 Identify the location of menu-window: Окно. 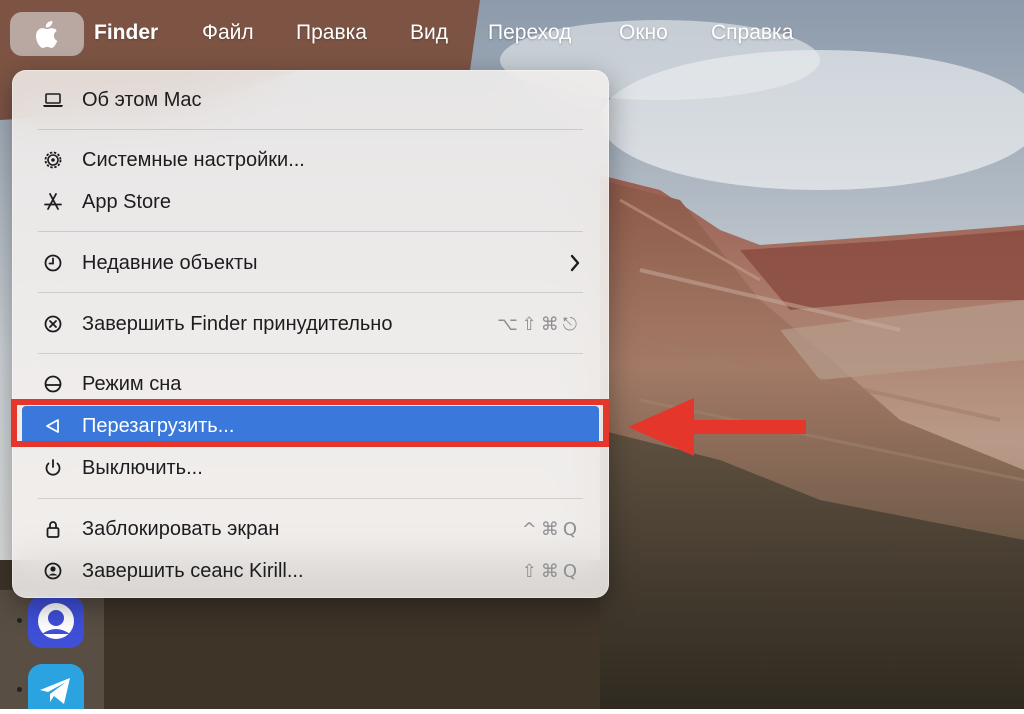
(643, 33).